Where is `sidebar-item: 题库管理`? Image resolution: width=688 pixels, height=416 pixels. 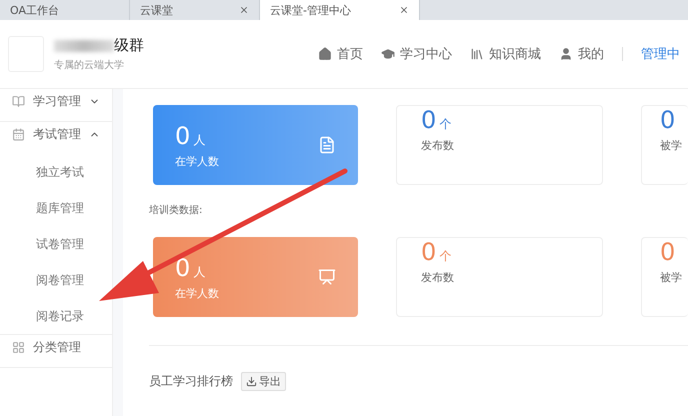 sidebar-item: 题库管理 is located at coordinates (56, 208).